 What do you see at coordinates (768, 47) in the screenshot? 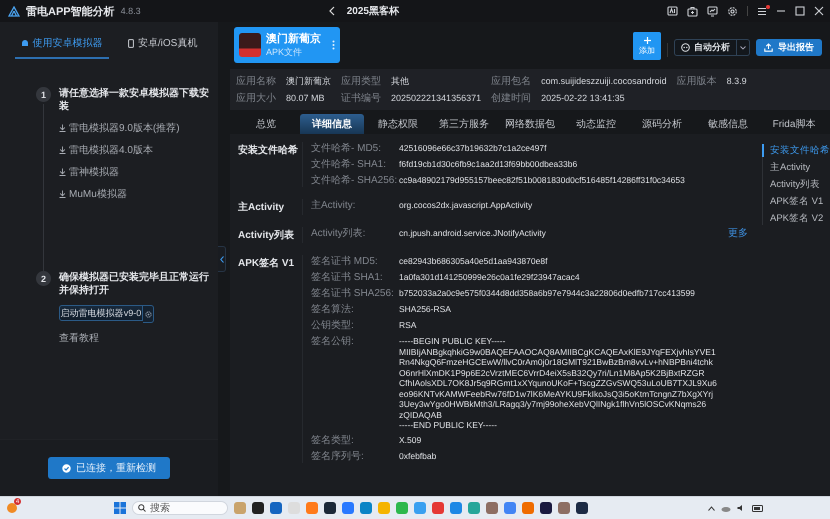
I see `upload-icon` at bounding box center [768, 47].